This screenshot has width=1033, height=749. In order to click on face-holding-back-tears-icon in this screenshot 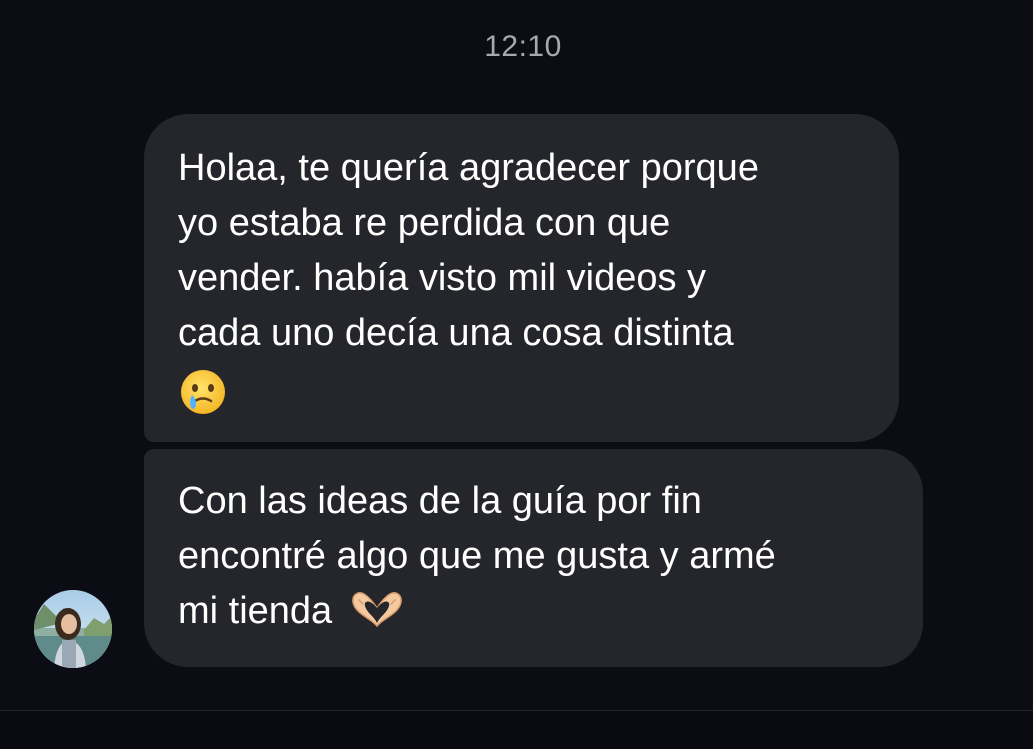, I will do `click(203, 391)`.